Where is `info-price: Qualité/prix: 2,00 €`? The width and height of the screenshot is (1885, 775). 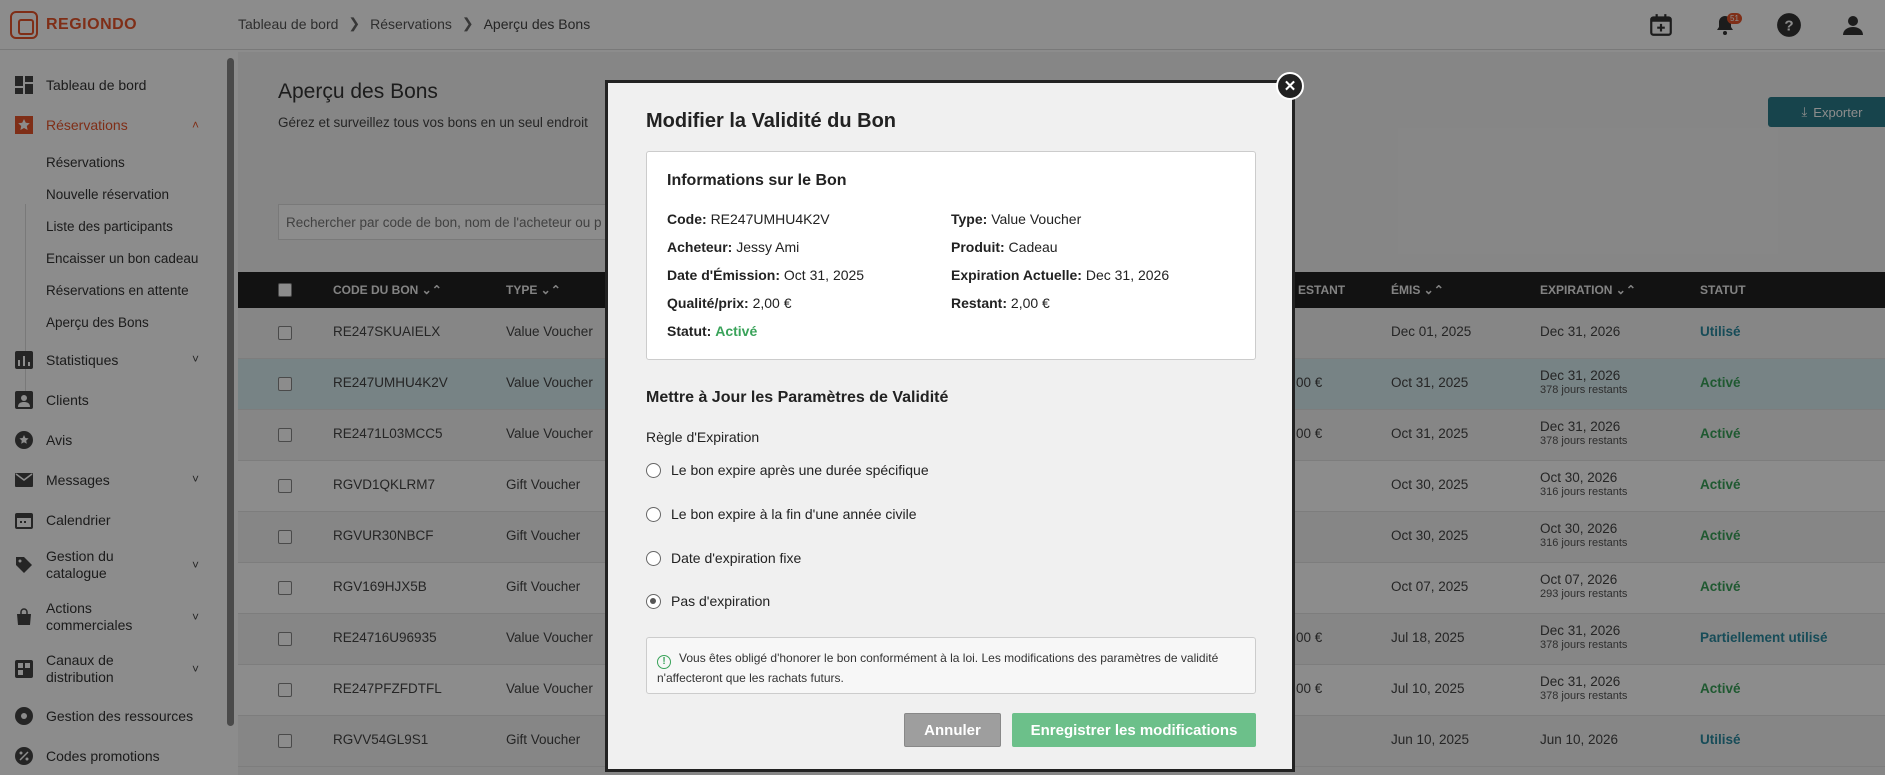
info-price: Qualité/prix: 2,00 € is located at coordinates (729, 303).